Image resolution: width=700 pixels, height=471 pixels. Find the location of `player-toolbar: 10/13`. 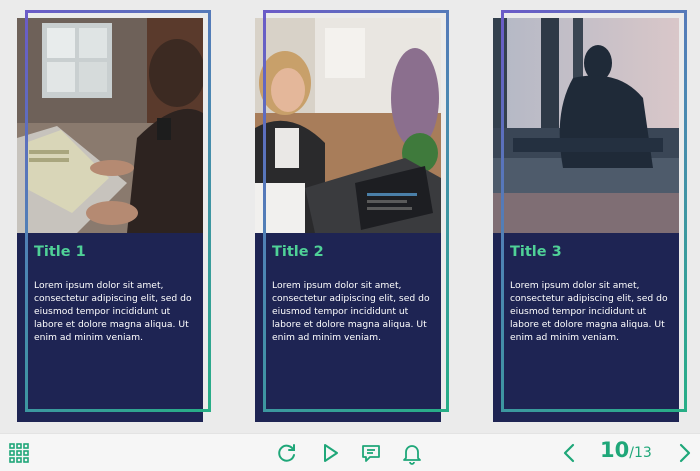

player-toolbar: 10/13 is located at coordinates (350, 452).